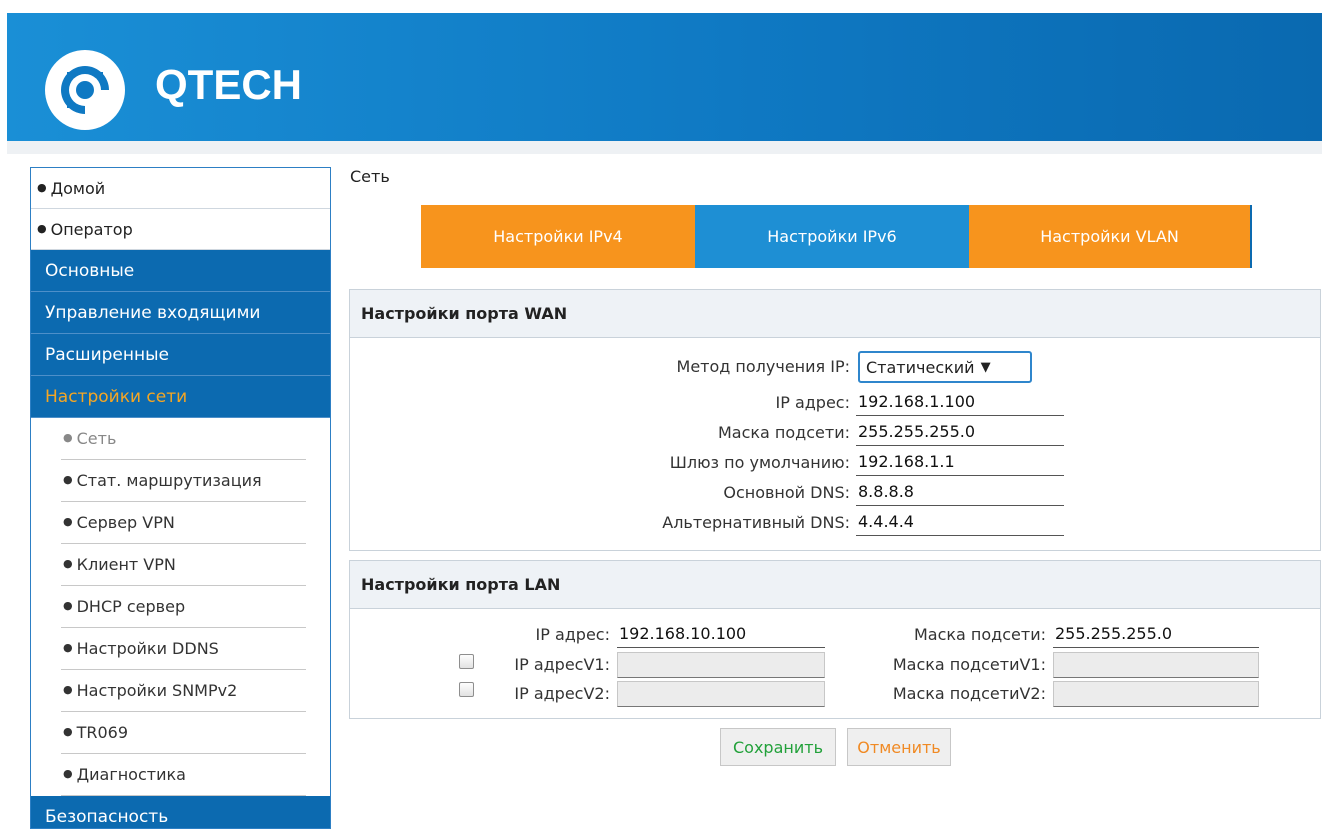 The width and height of the screenshot is (1322, 829). I want to click on lan-ip-v2-label: IP адресV2:, so click(562, 693).